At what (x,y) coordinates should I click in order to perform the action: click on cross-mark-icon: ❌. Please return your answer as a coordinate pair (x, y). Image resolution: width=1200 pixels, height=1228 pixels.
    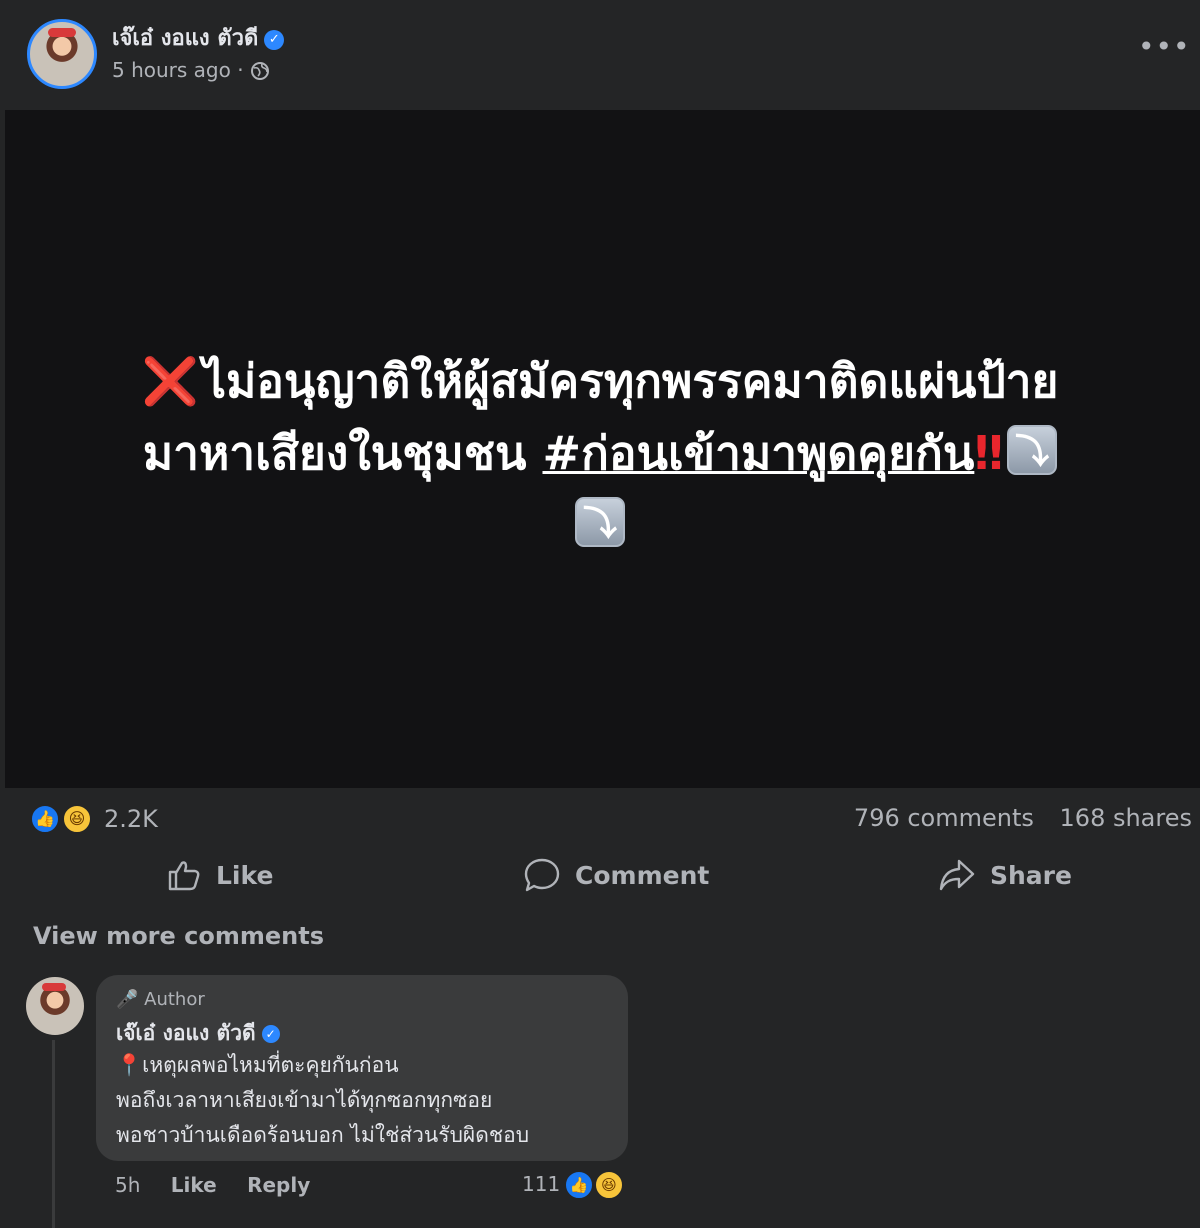
    Looking at the image, I should click on (170, 381).